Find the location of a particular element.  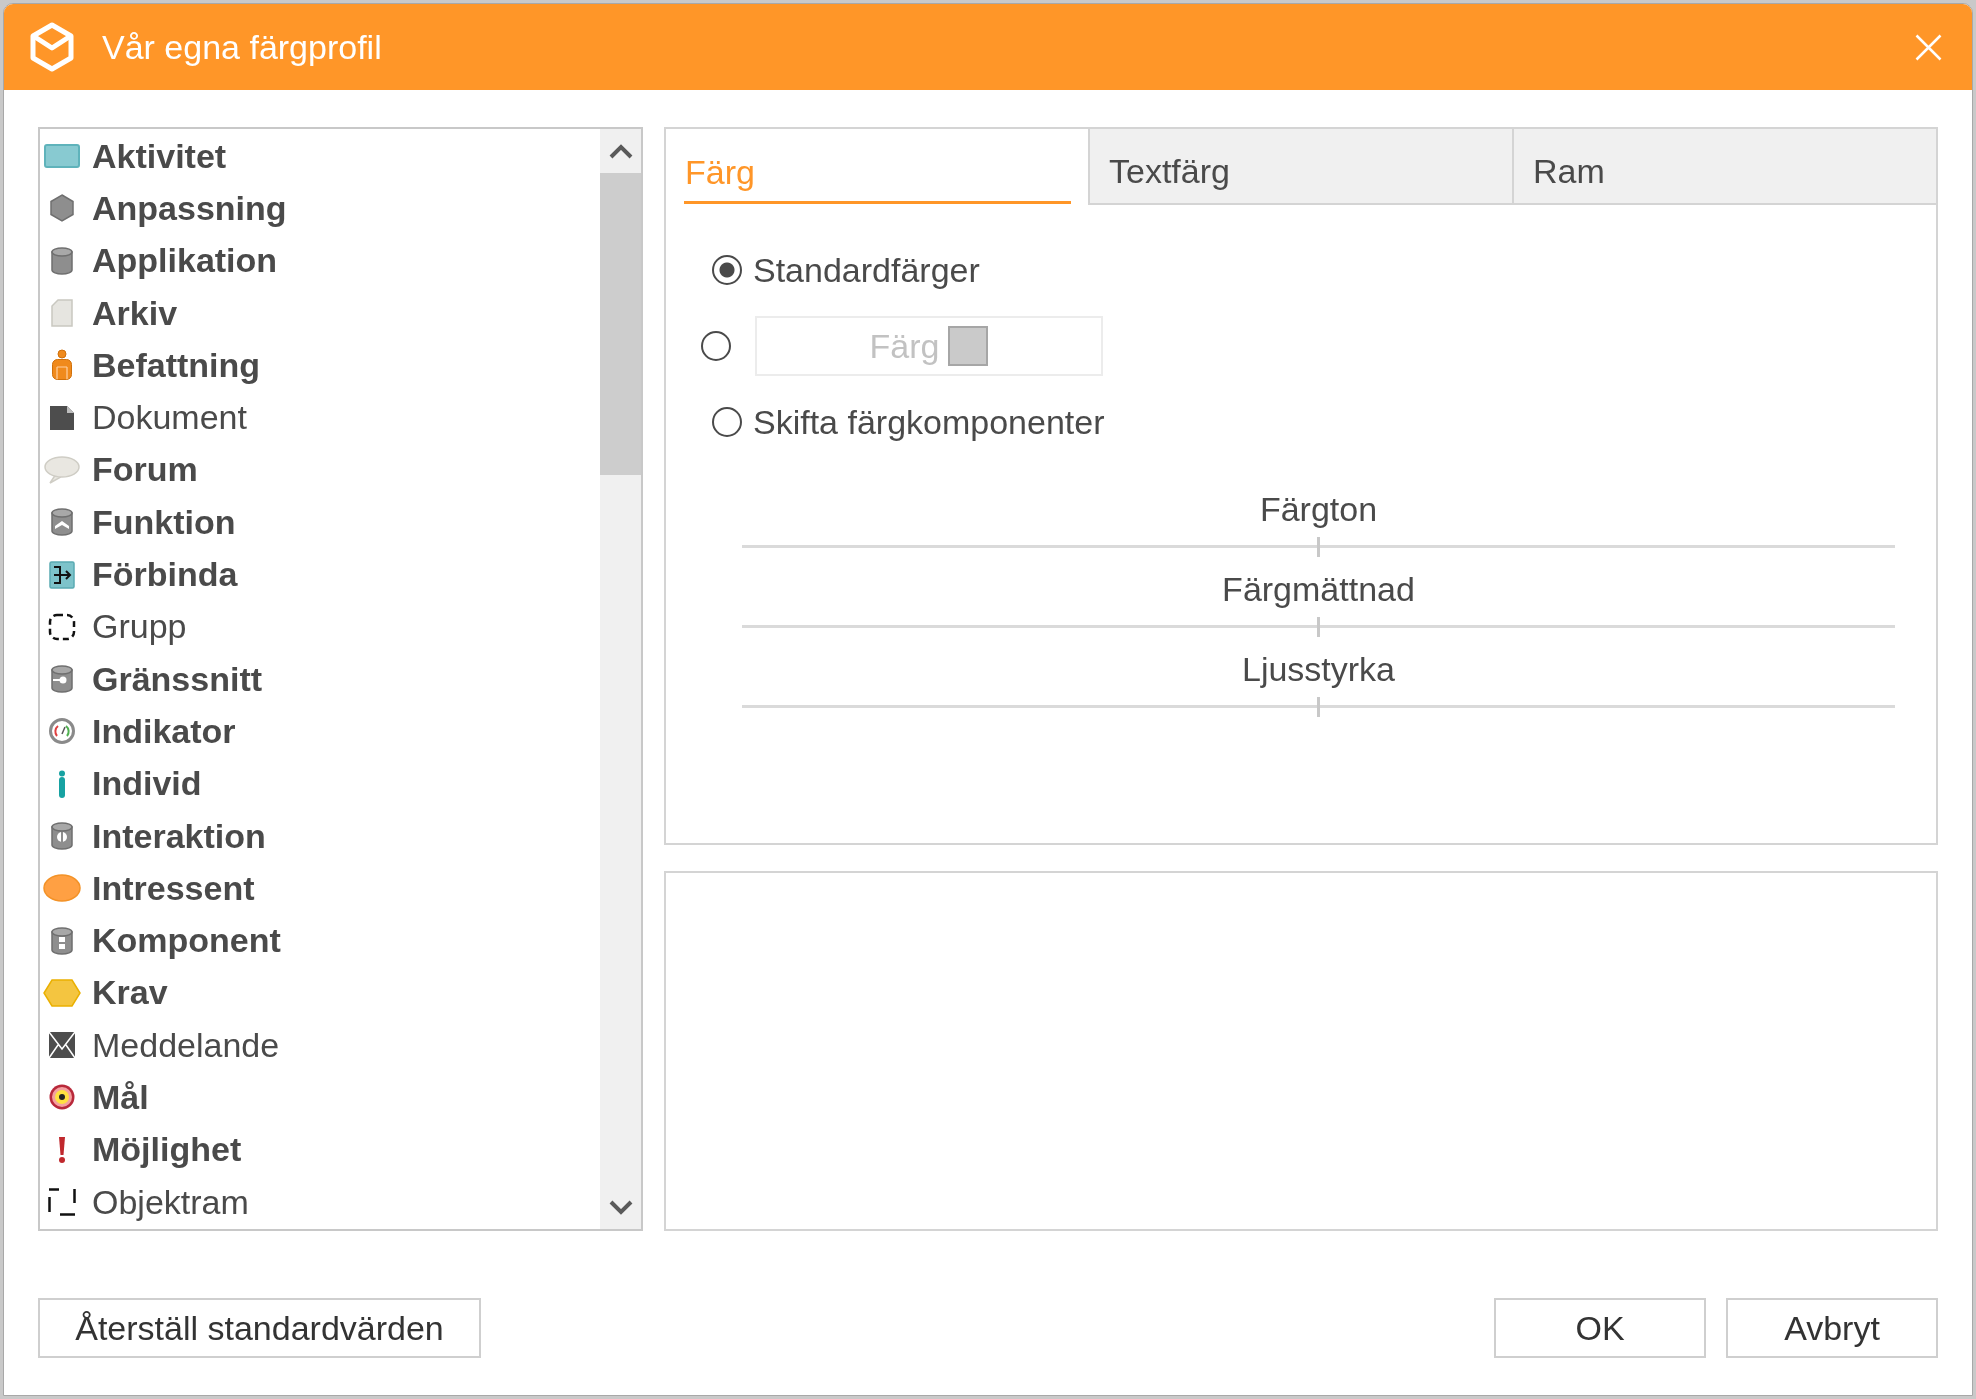

close-icon is located at coordinates (1928, 47).